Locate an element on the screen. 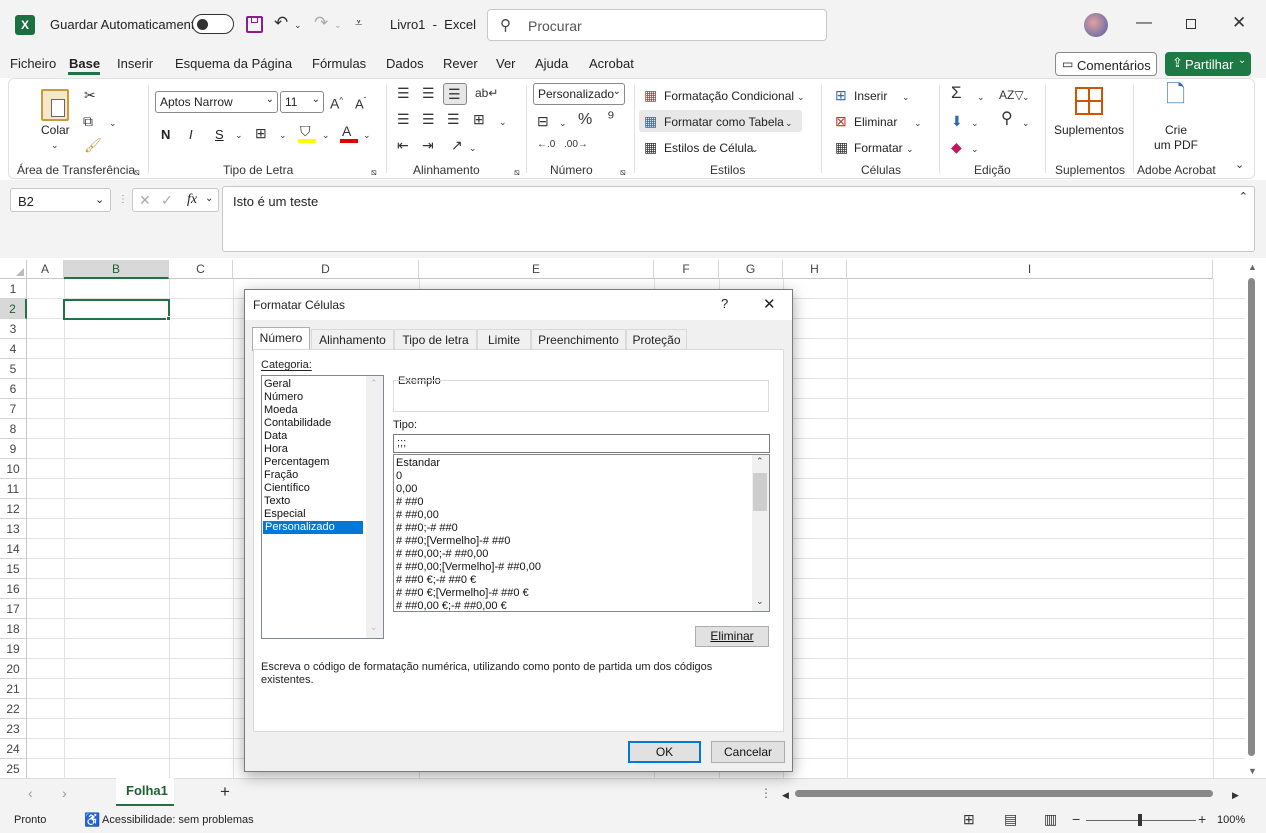 The image size is (1266, 833). minimize-icon: — is located at coordinates (1144, 23).